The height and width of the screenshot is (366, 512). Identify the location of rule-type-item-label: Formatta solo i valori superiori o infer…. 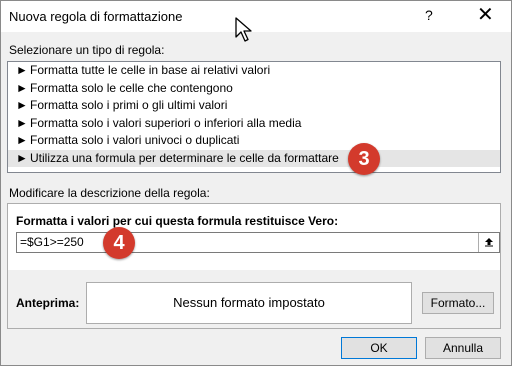
(166, 122).